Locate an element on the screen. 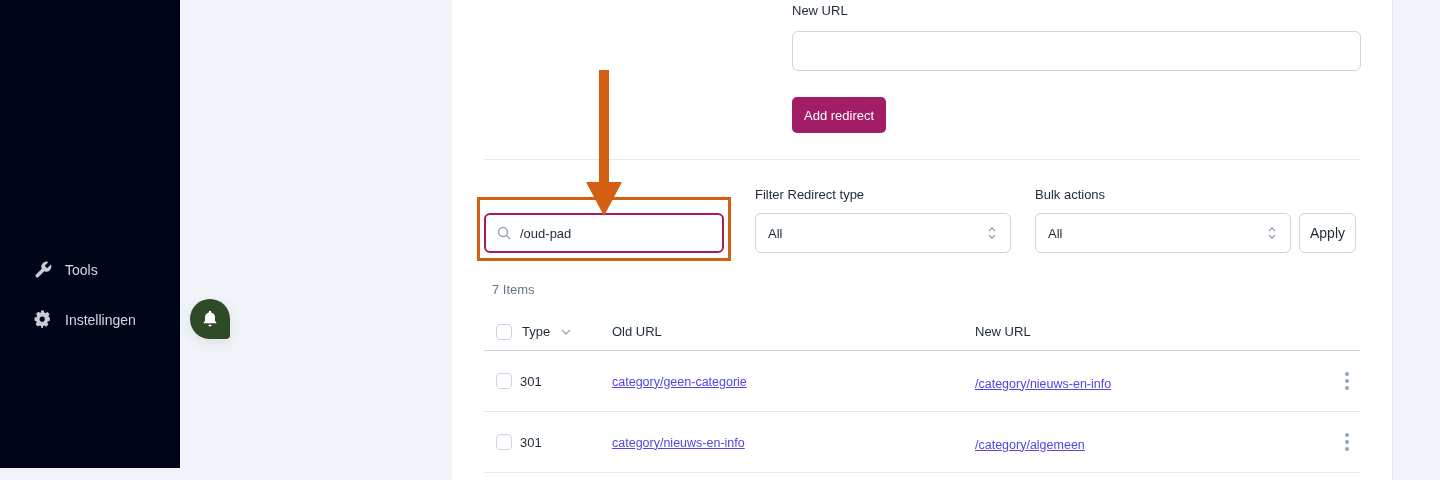 The image size is (1440, 480). select-all-checkbox is located at coordinates (504, 331).